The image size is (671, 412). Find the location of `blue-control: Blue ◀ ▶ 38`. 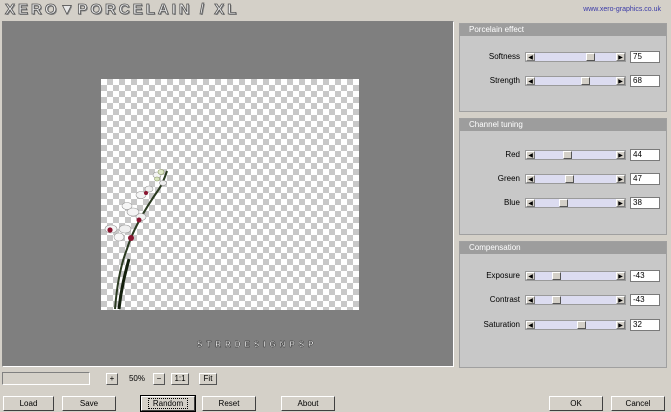

blue-control: Blue ◀ ▶ 38 is located at coordinates (563, 203).